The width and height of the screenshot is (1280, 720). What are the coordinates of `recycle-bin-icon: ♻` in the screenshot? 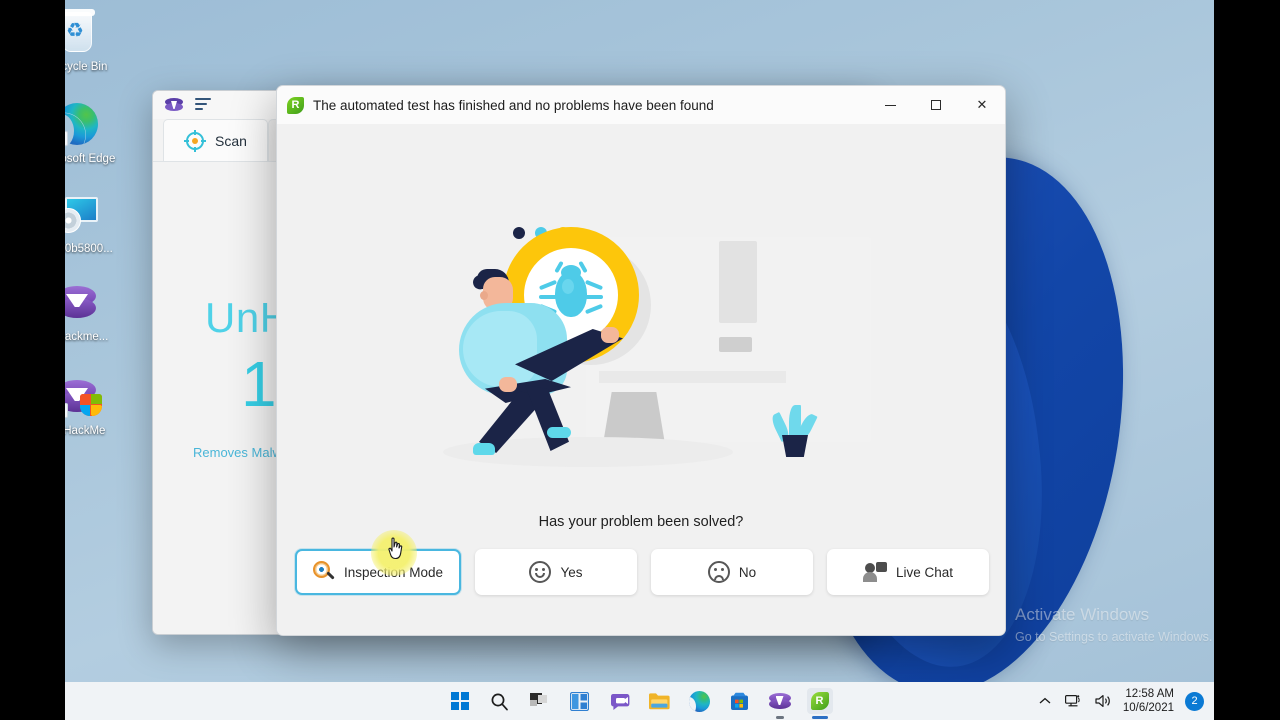 It's located at (83, 32).